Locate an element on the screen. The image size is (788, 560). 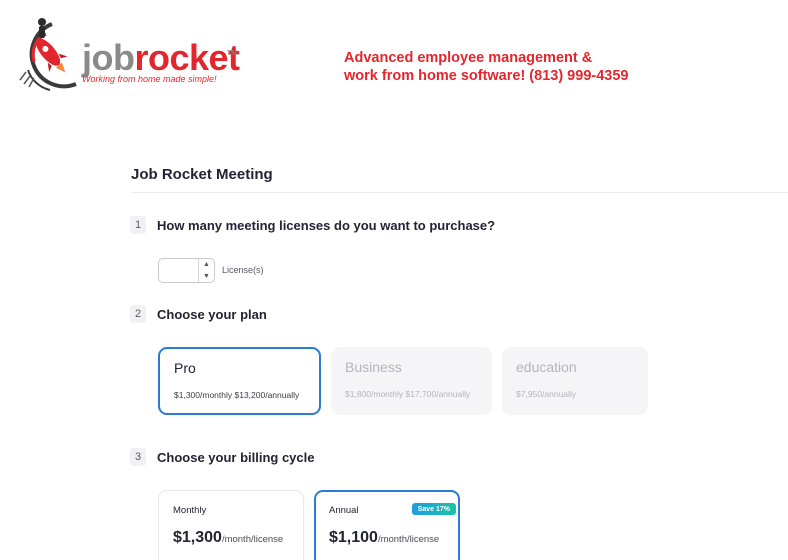
stepper-arrows: ▲ ▼ is located at coordinates (206, 270).